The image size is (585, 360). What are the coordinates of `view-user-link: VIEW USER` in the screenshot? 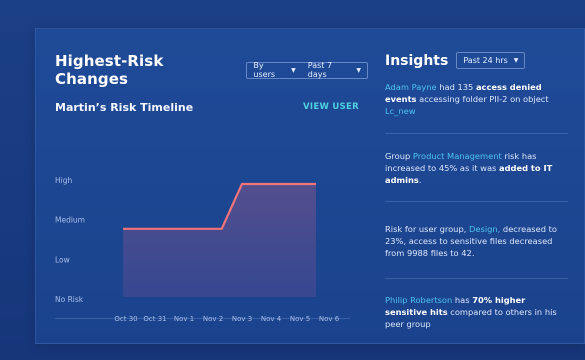 It's located at (331, 107).